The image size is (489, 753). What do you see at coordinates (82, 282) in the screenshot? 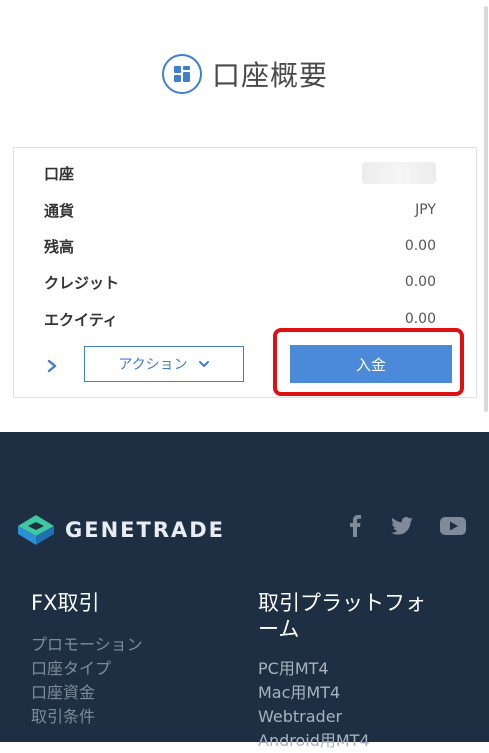
I see `row-label: クレジット` at bounding box center [82, 282].